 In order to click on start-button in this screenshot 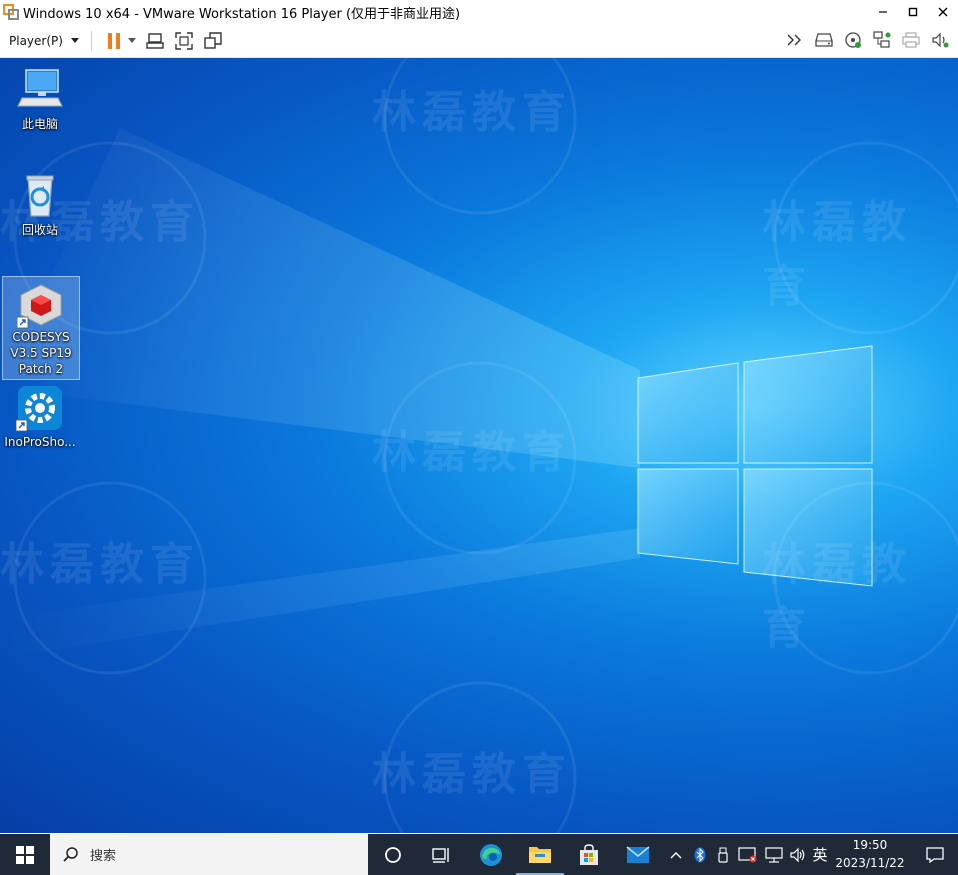, I will do `click(25, 854)`.